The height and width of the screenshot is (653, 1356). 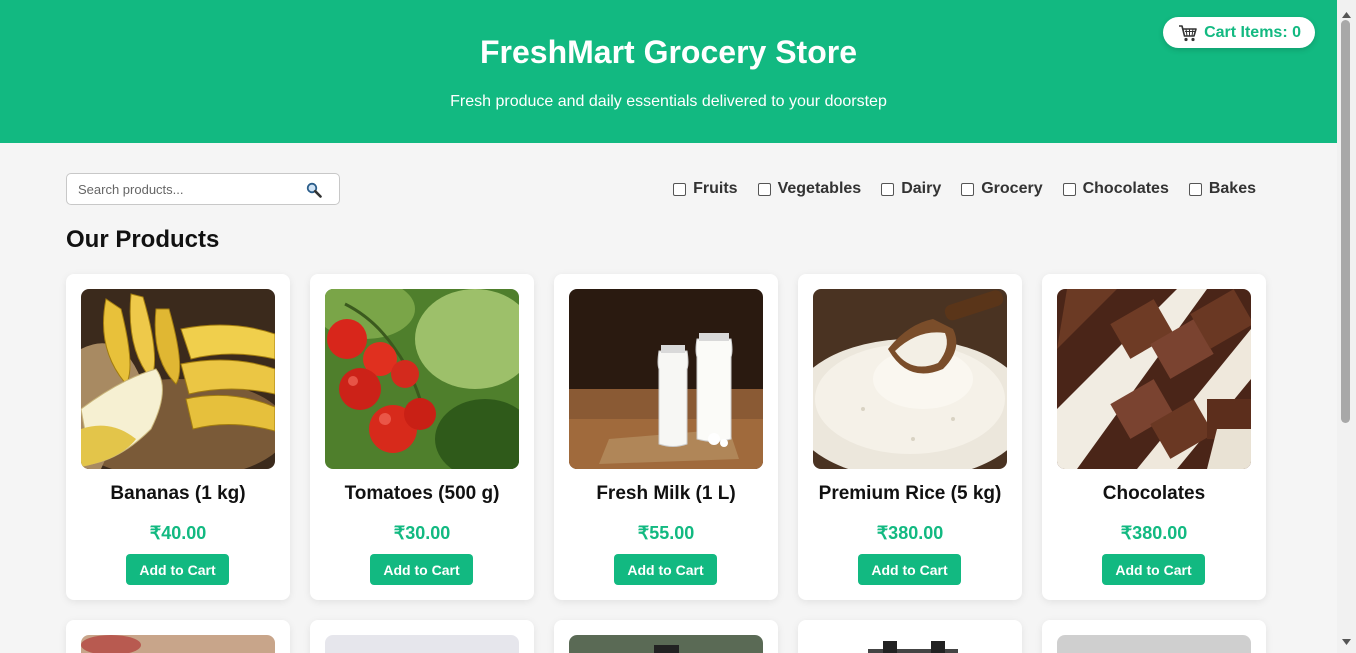 What do you see at coordinates (910, 379) in the screenshot?
I see `rice-image` at bounding box center [910, 379].